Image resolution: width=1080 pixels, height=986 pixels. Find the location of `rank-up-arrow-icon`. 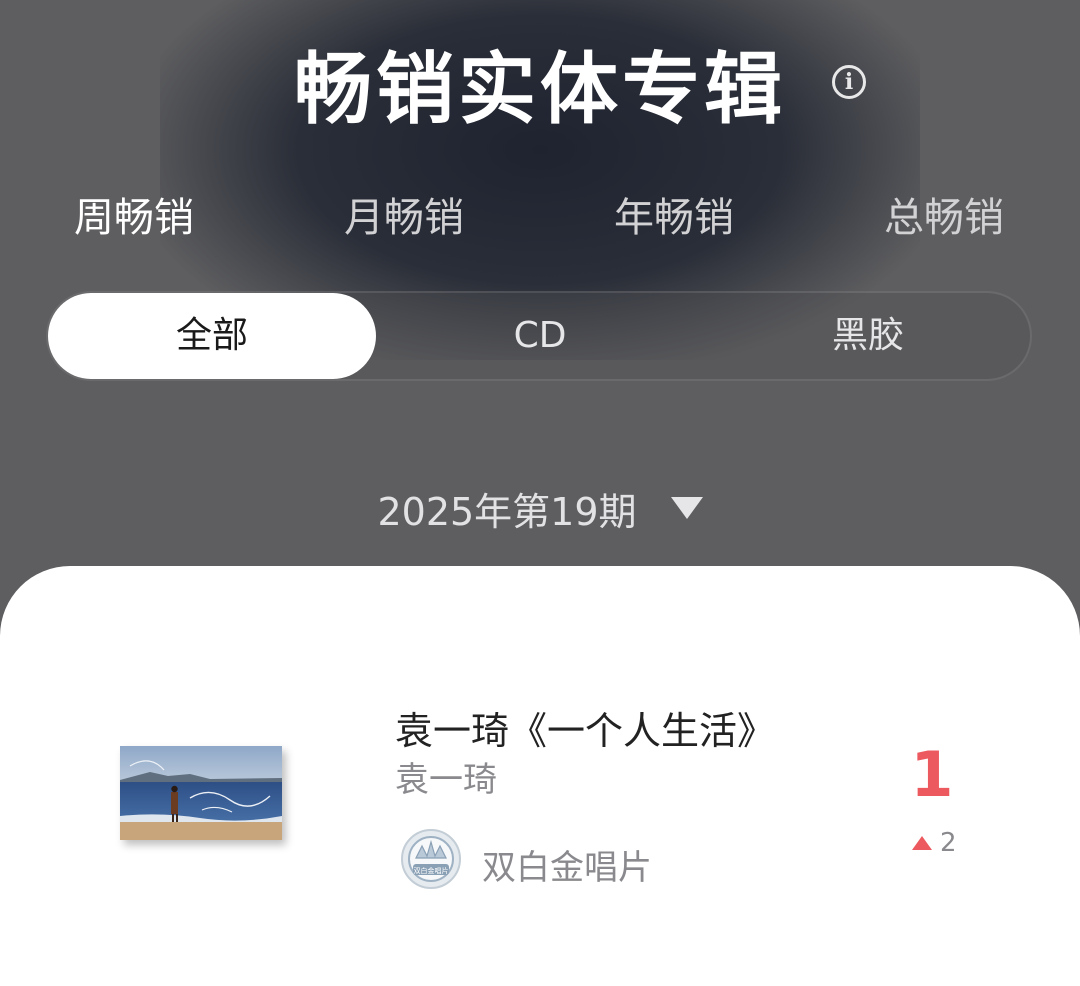

rank-up-arrow-icon is located at coordinates (922, 843).